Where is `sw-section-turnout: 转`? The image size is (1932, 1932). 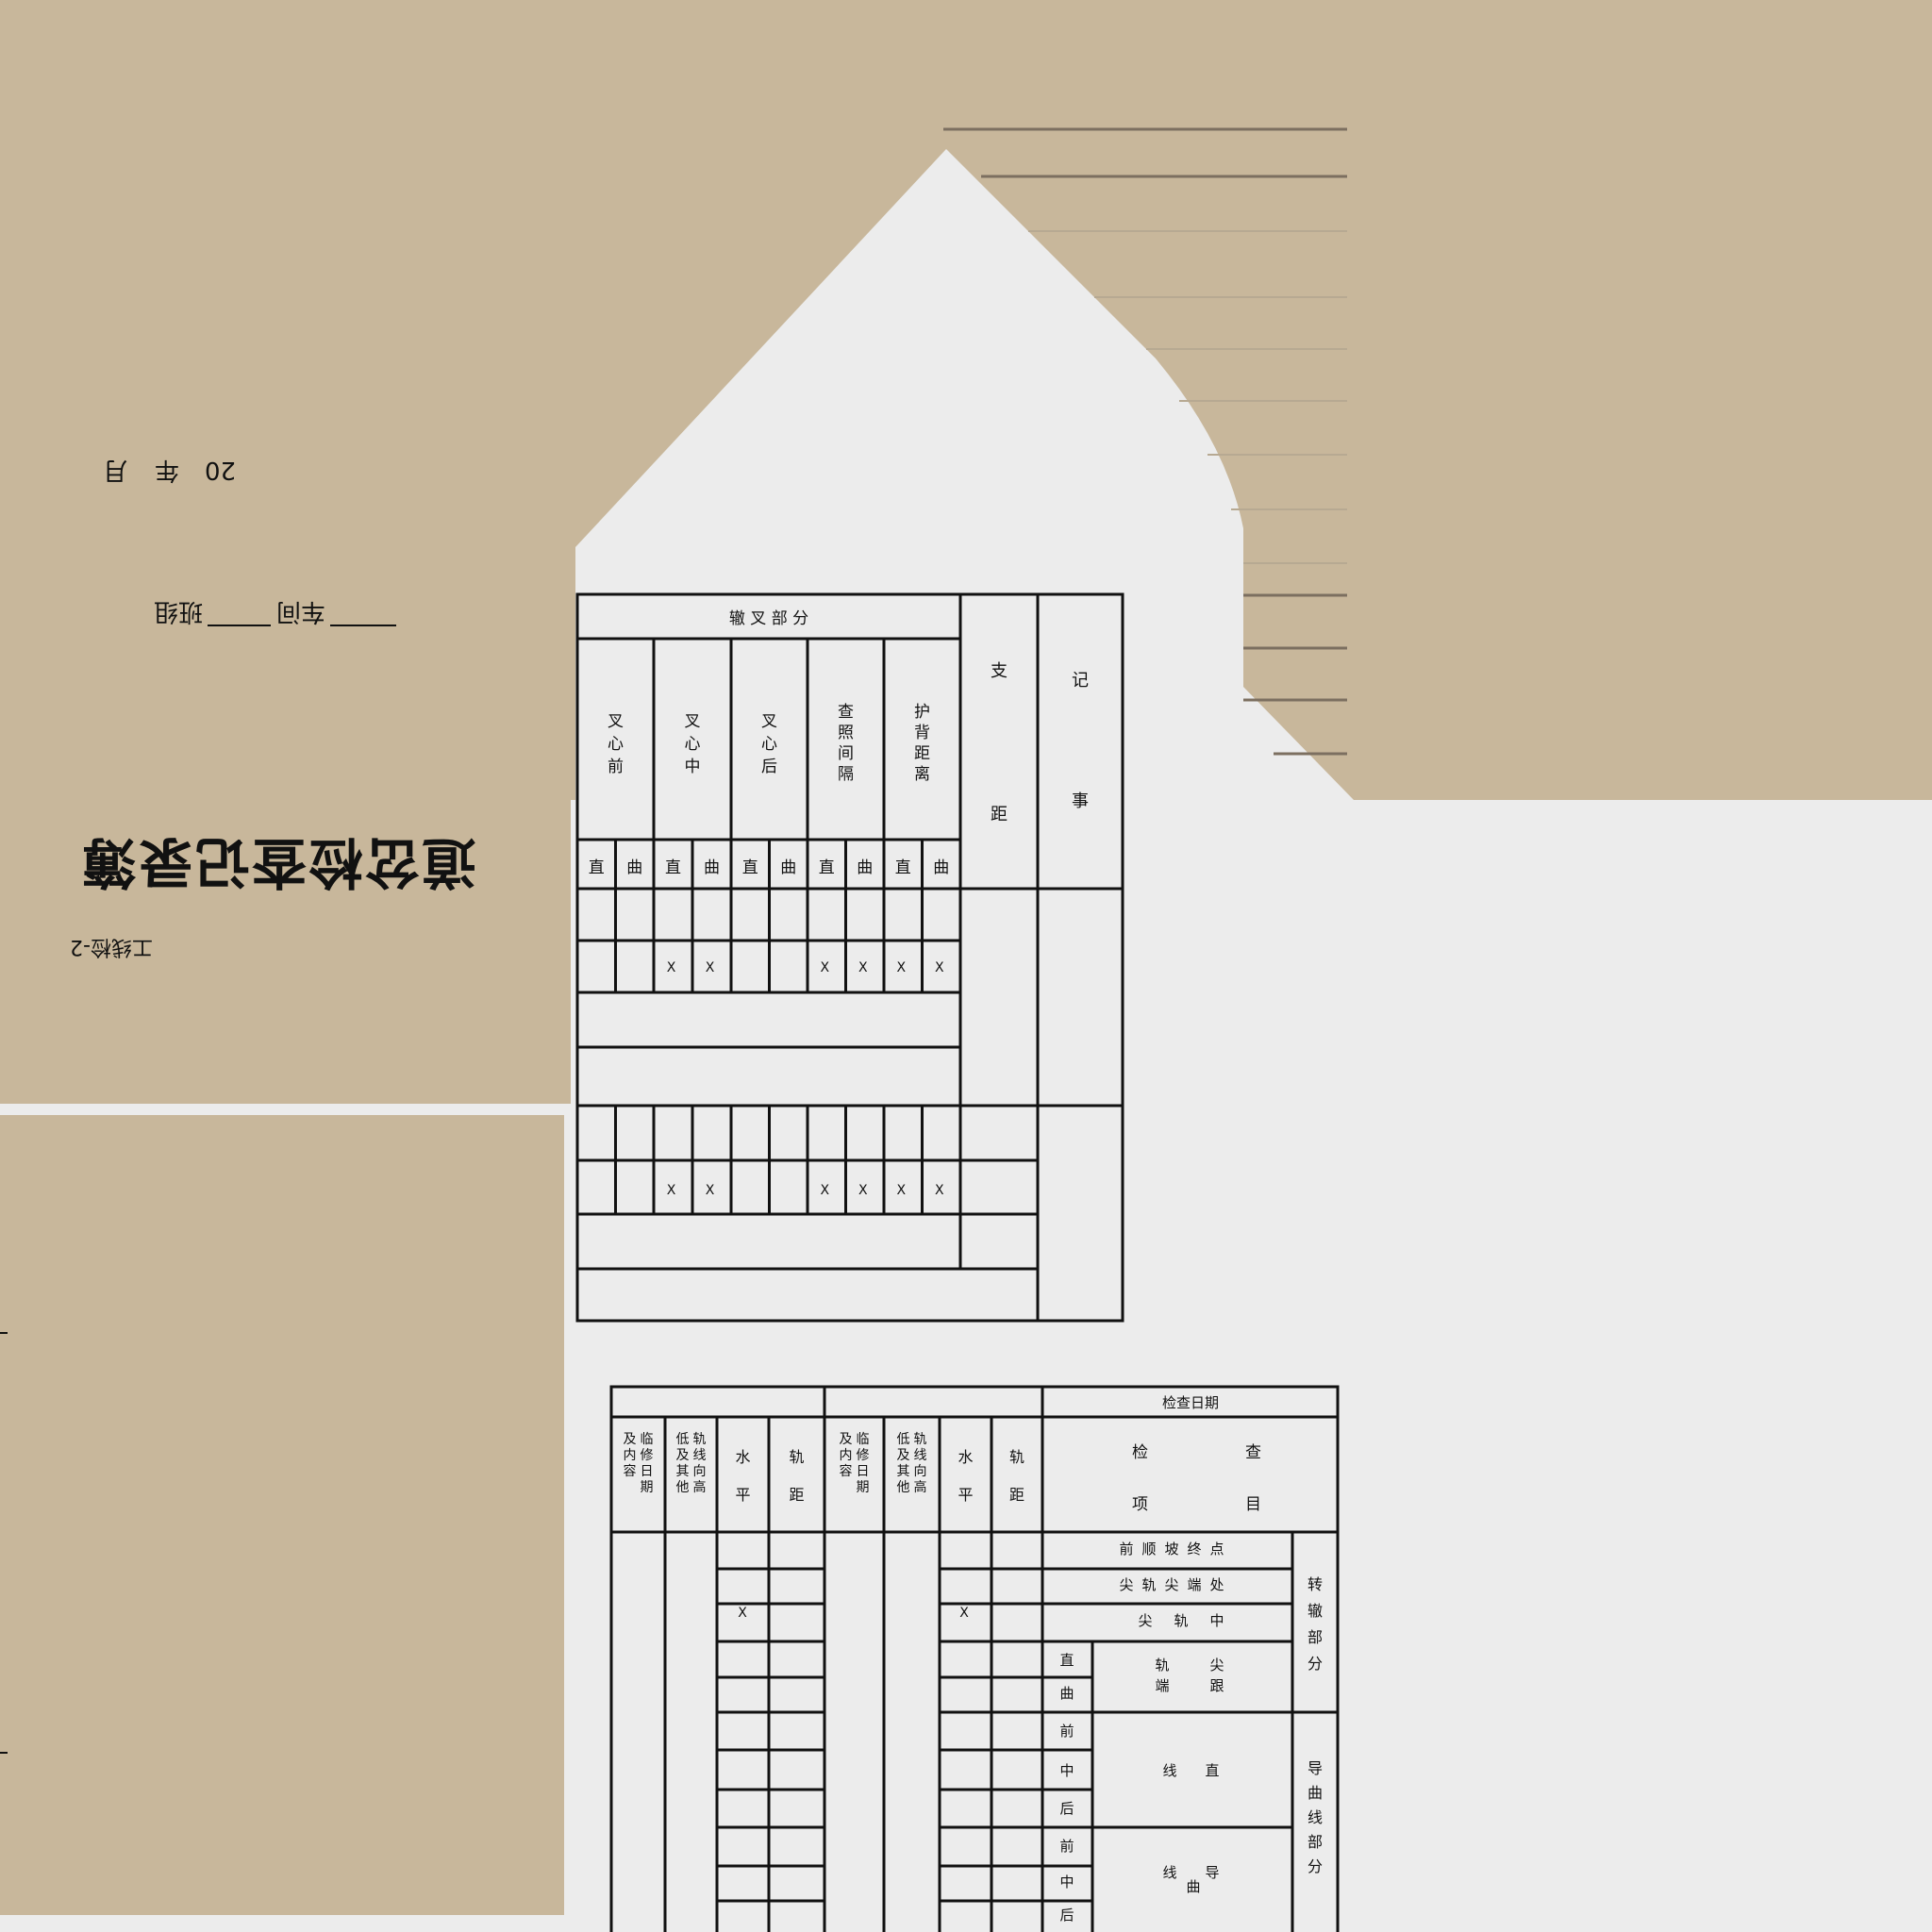
sw-section-turnout: 转 is located at coordinates (1315, 1584).